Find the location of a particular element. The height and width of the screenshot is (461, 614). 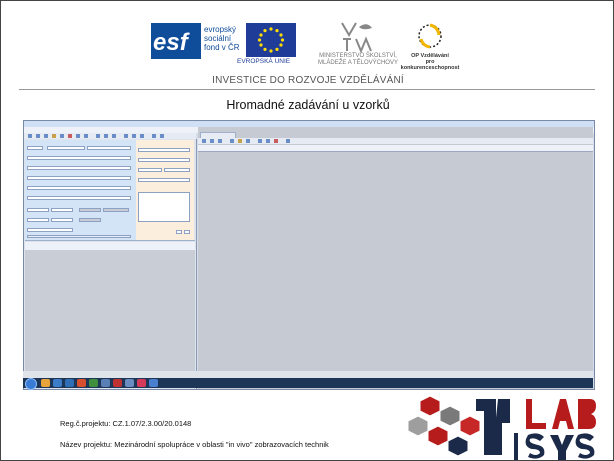

op-caption: OP Vzdělávání pro konkurenceschopnost is located at coordinates (430, 62).